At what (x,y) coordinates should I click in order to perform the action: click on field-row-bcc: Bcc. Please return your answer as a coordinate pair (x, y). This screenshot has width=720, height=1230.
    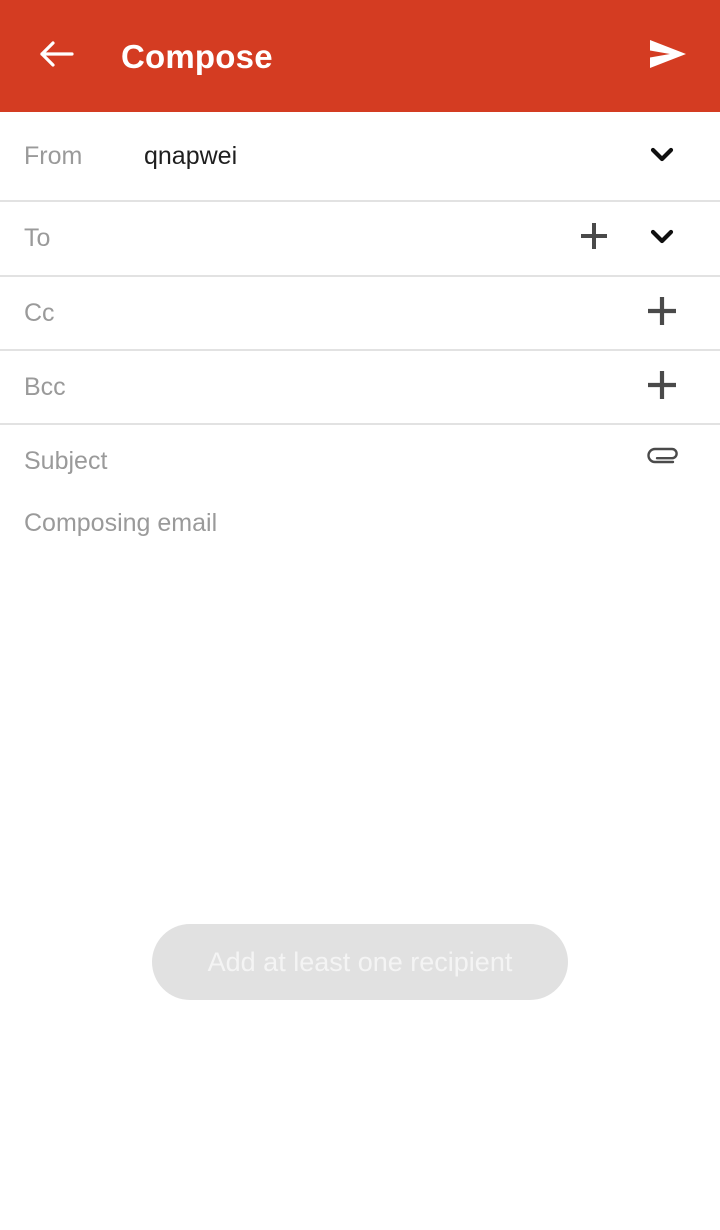
    Looking at the image, I should click on (360, 388).